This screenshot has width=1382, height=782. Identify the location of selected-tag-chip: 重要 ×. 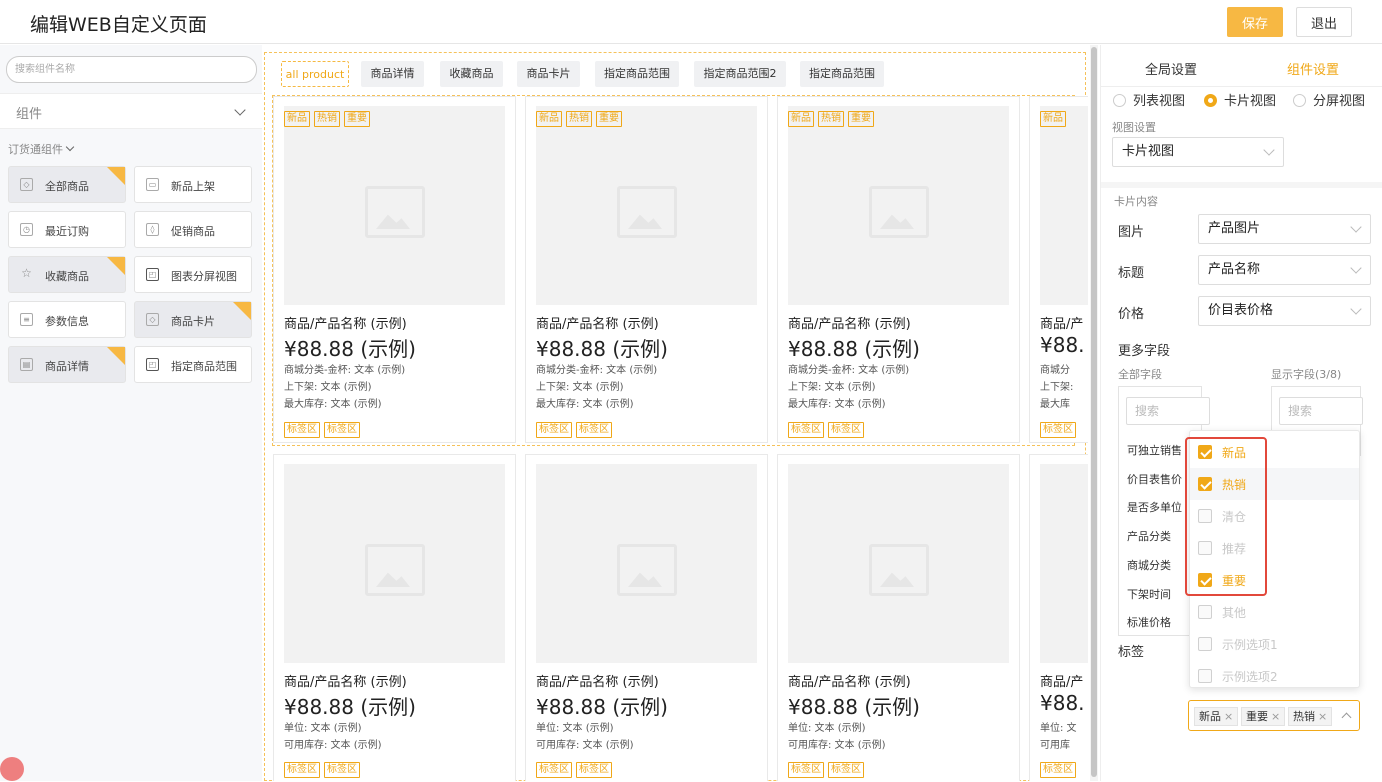
(1263, 716).